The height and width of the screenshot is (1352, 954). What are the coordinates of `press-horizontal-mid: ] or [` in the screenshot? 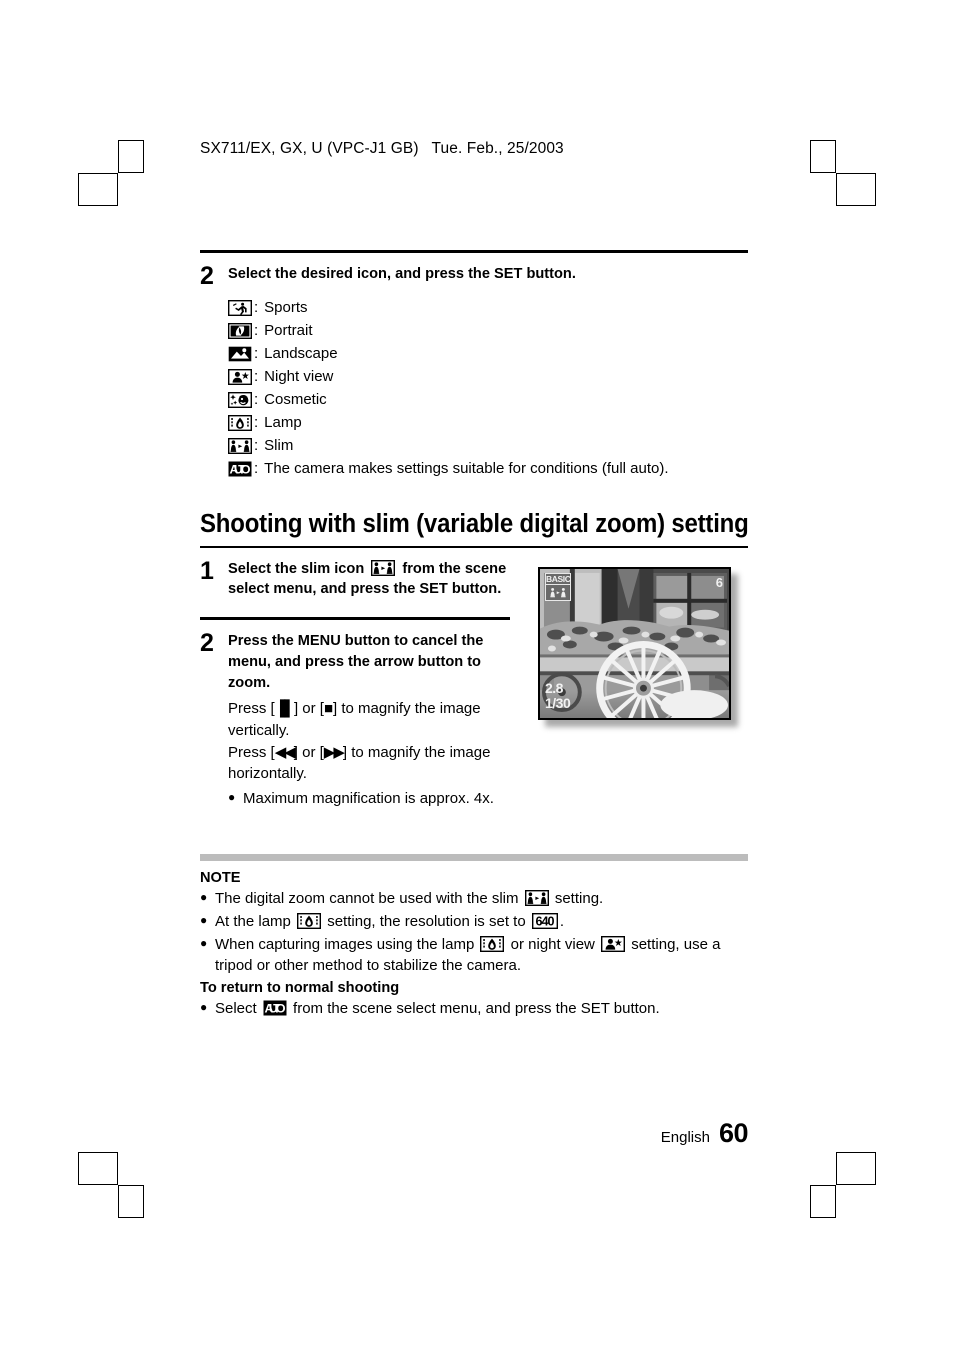 It's located at (308, 752).